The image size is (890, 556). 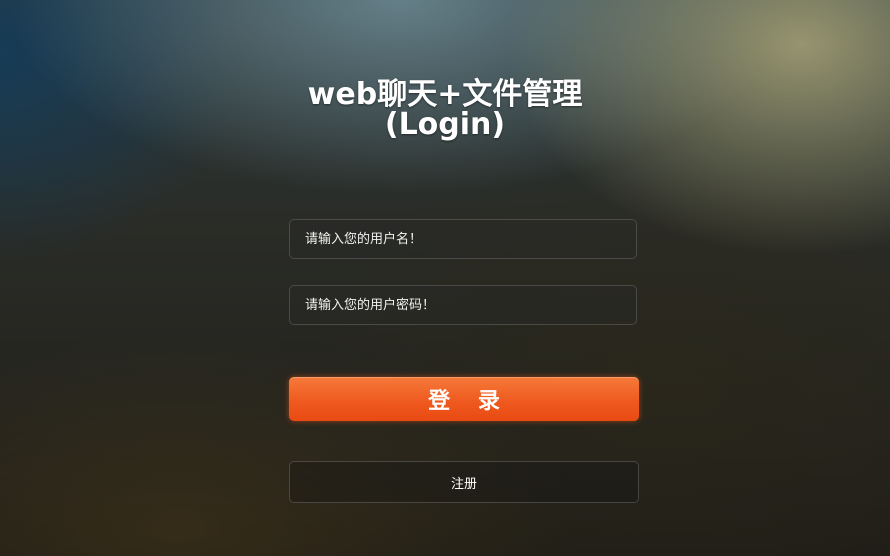 What do you see at coordinates (464, 399) in the screenshot?
I see `login-button: 登 录` at bounding box center [464, 399].